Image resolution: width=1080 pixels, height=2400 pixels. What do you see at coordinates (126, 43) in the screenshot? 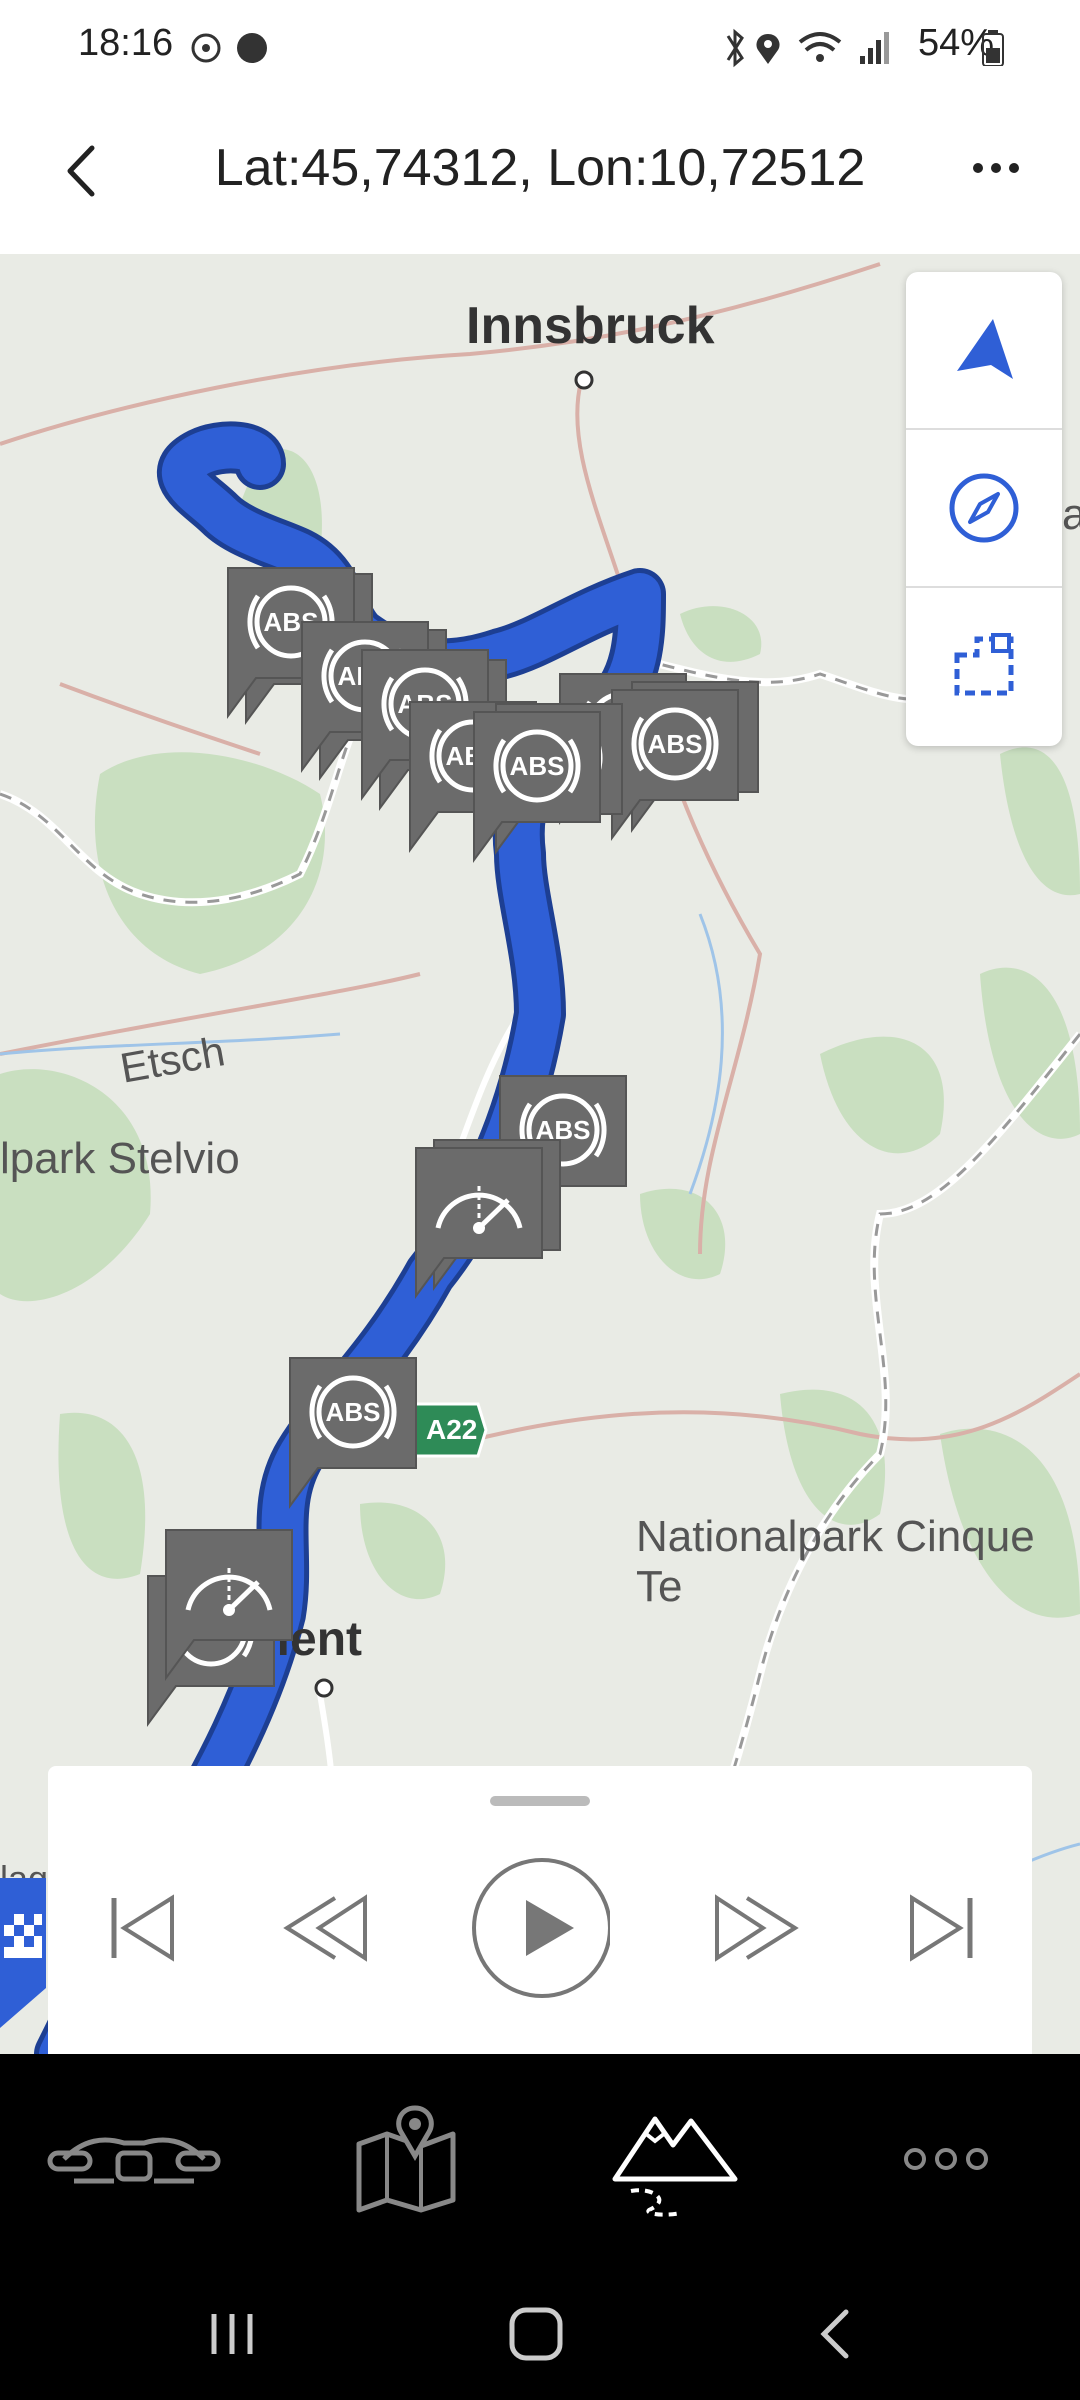
I see `status-time: 18:16` at bounding box center [126, 43].